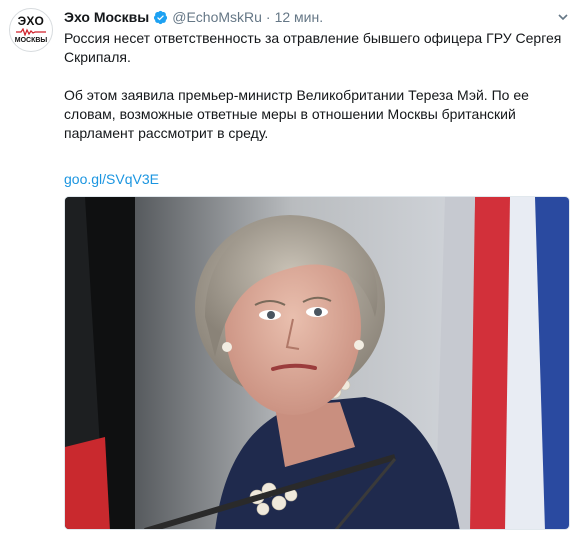 Image resolution: width=583 pixels, height=540 pixels. I want to click on avatar: ЭХО МОСКВЫ, so click(31, 30).